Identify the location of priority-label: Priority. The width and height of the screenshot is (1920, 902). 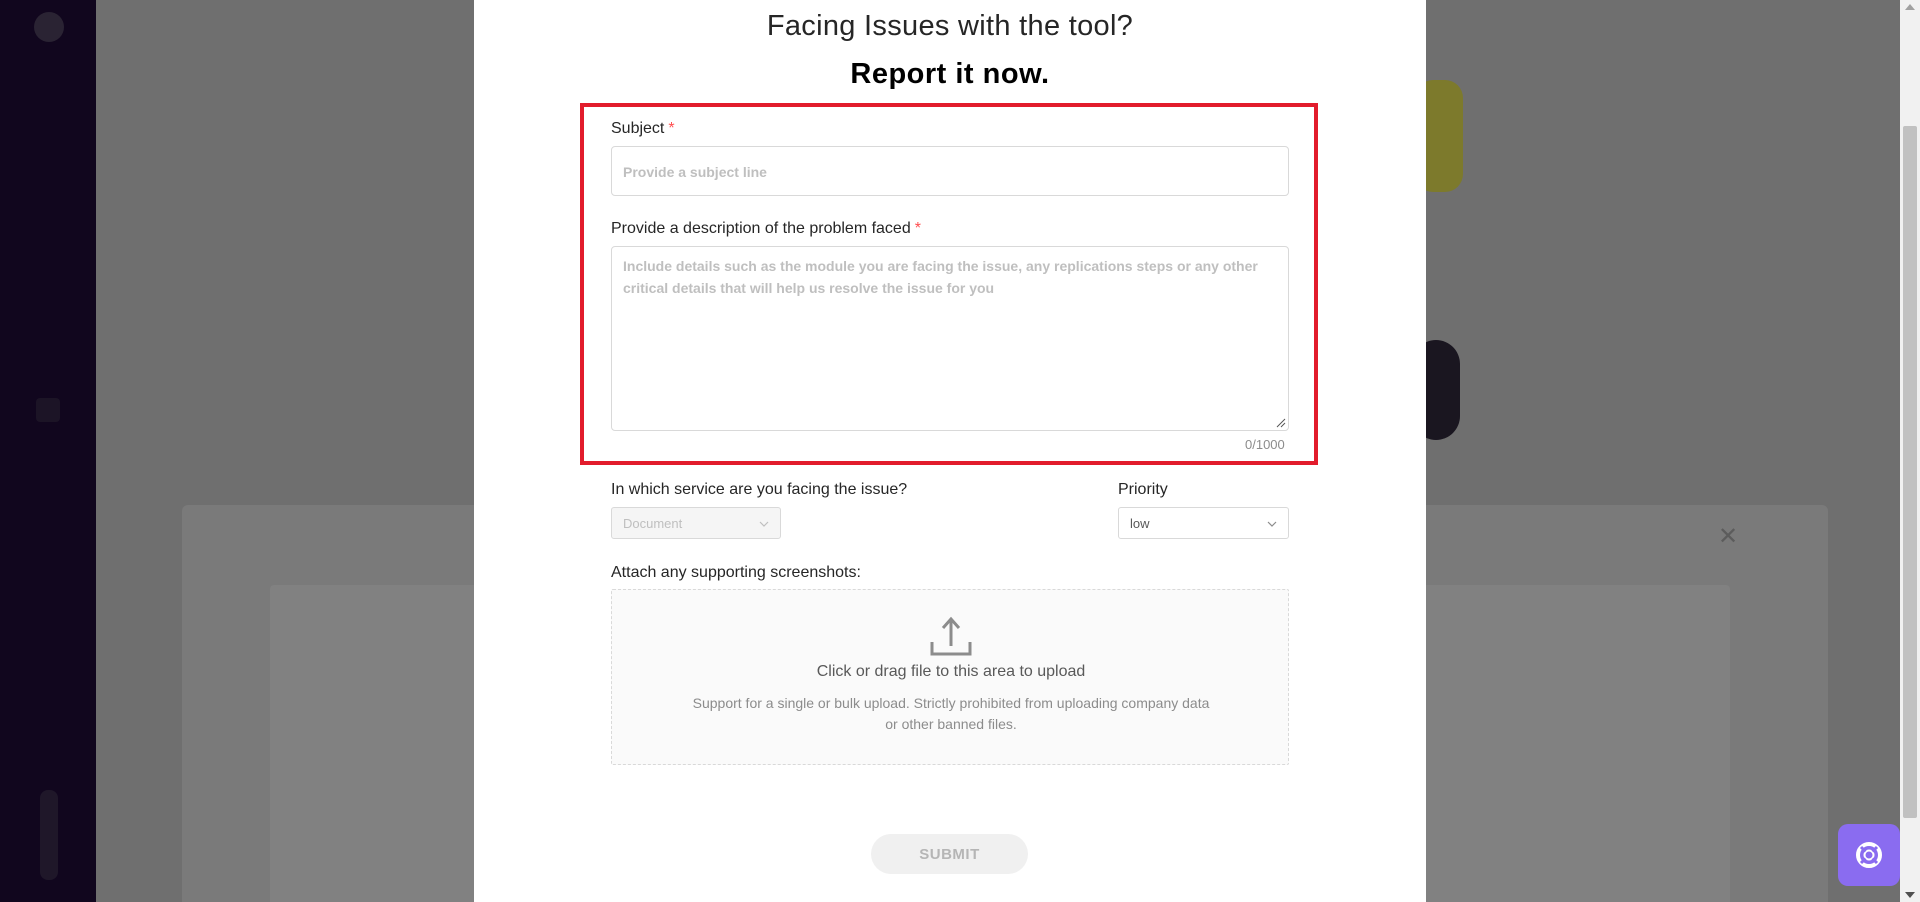
(1143, 489).